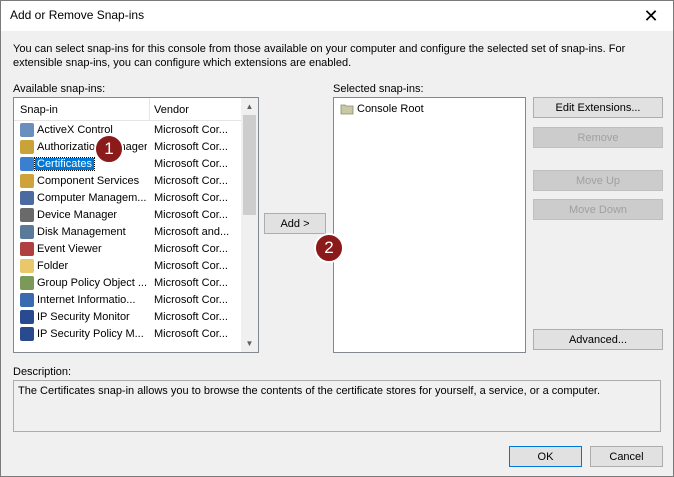 This screenshot has height=477, width=674. Describe the element at coordinates (598, 209) in the screenshot. I see `move-down-button: Move Down` at that location.